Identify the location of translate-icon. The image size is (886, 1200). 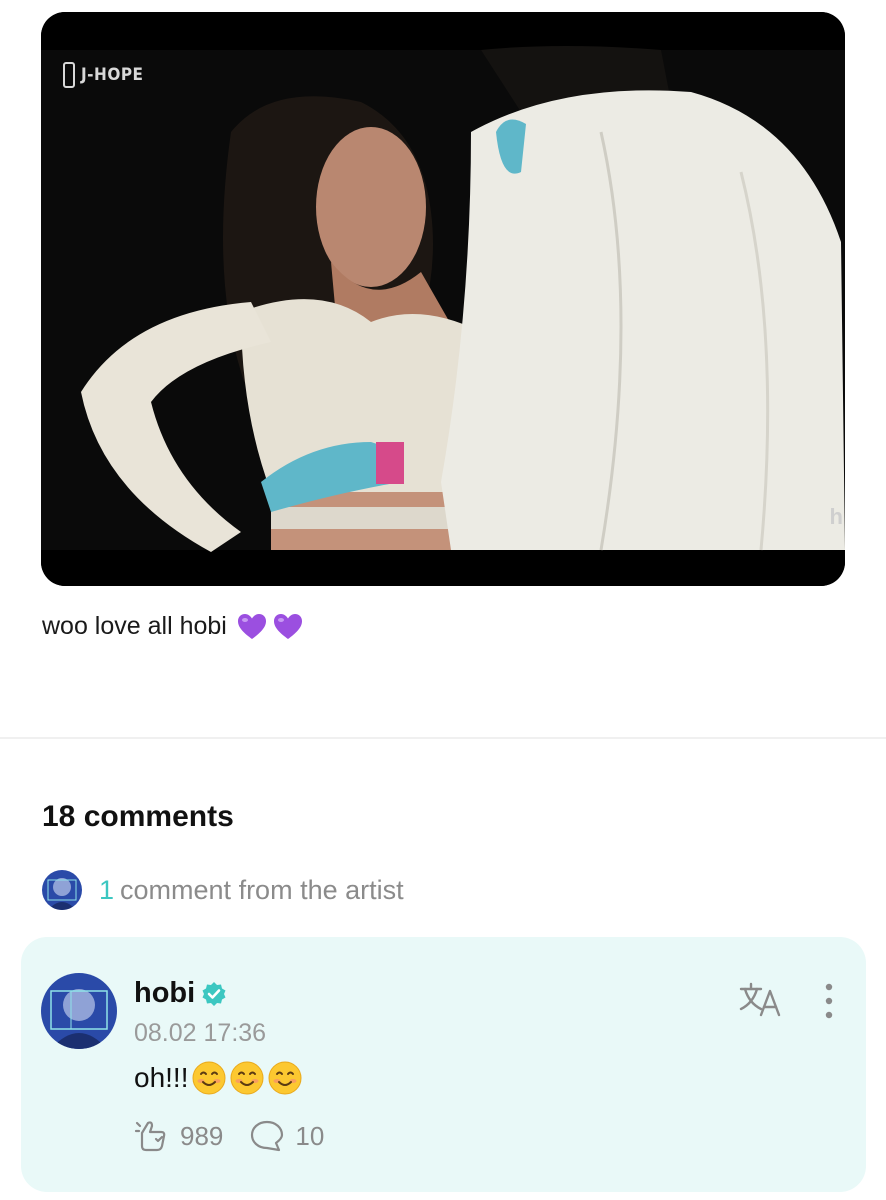
(761, 1000).